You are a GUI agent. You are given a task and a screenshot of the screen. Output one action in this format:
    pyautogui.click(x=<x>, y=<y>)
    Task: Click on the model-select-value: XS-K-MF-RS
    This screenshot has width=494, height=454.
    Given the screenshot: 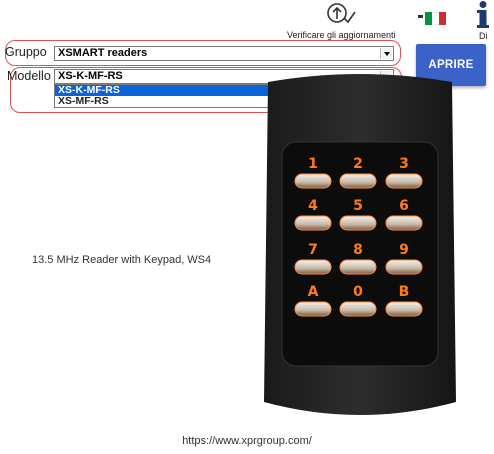 What is the action you would take?
    pyautogui.click(x=90, y=76)
    